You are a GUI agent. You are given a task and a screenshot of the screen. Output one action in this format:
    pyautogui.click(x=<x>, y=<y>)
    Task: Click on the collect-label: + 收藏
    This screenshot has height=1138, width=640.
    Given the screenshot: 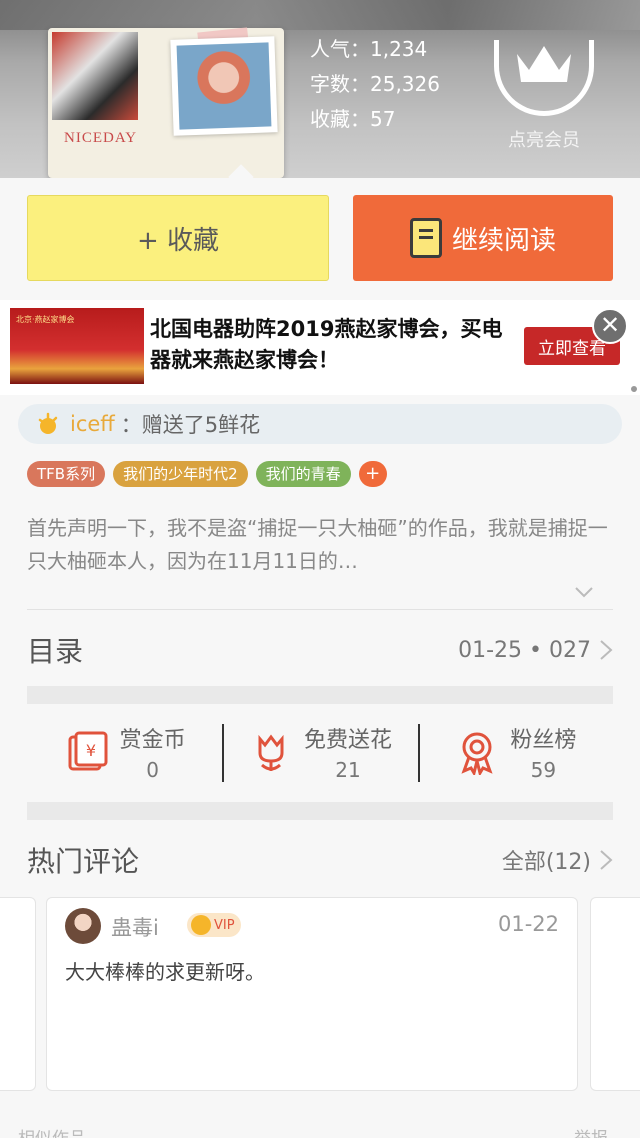 What is the action you would take?
    pyautogui.click(x=178, y=240)
    